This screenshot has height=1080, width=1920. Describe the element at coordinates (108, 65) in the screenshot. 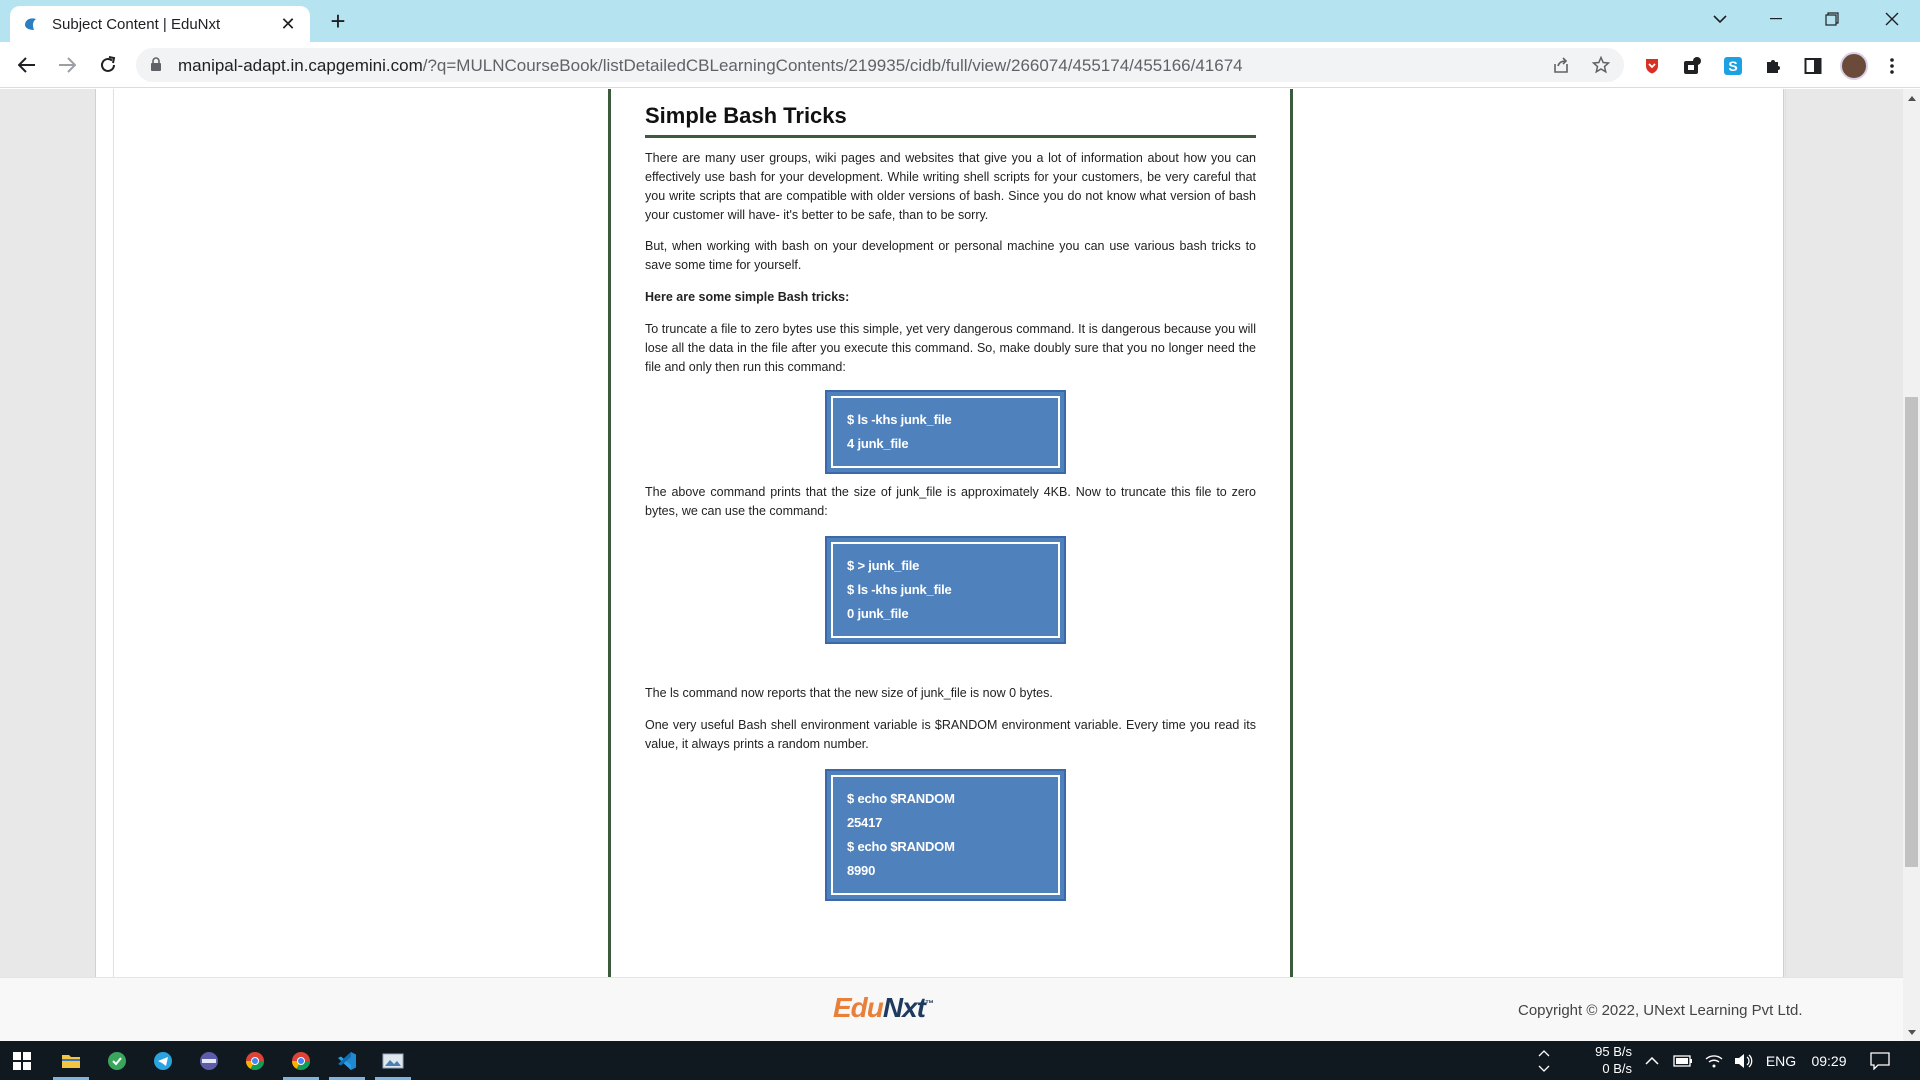

I see `reload-icon` at that location.